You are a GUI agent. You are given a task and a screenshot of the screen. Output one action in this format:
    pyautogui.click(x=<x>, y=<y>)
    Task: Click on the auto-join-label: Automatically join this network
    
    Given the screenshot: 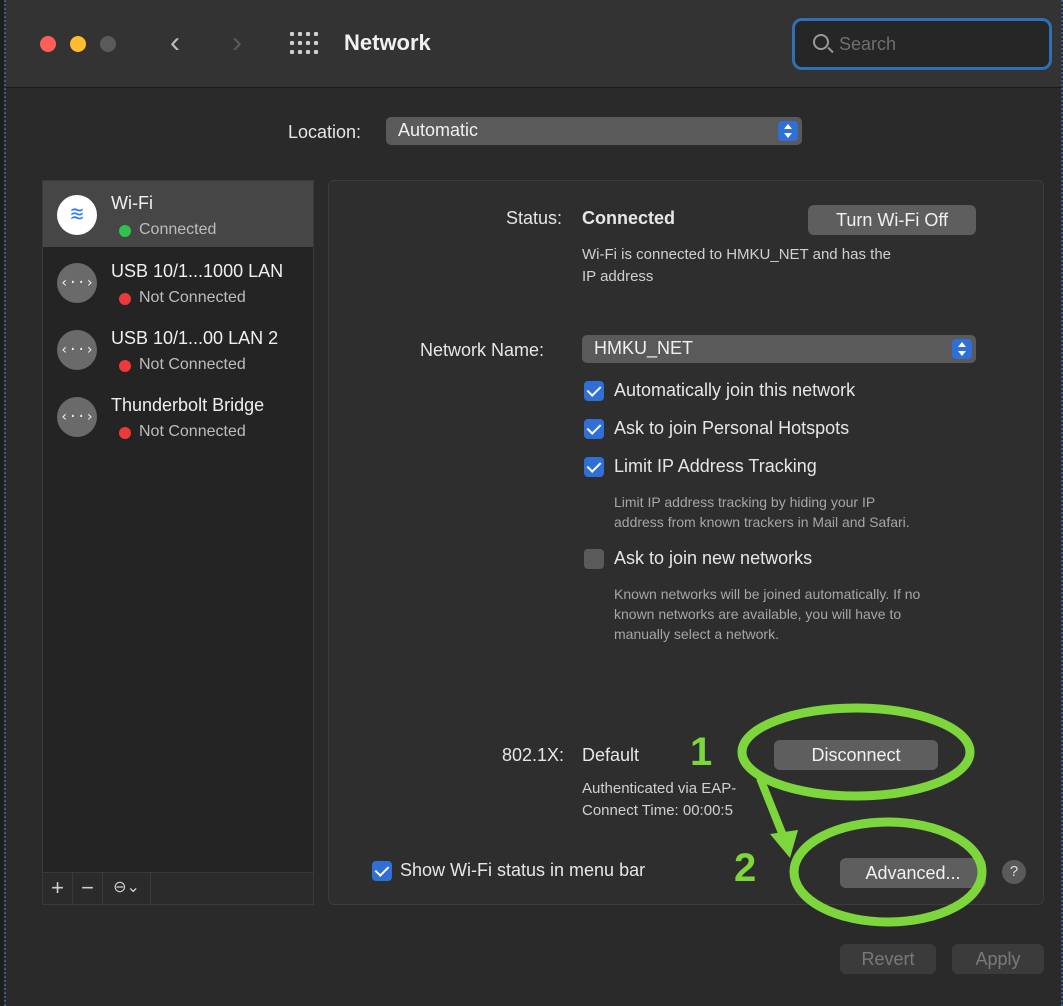 What is the action you would take?
    pyautogui.click(x=735, y=390)
    